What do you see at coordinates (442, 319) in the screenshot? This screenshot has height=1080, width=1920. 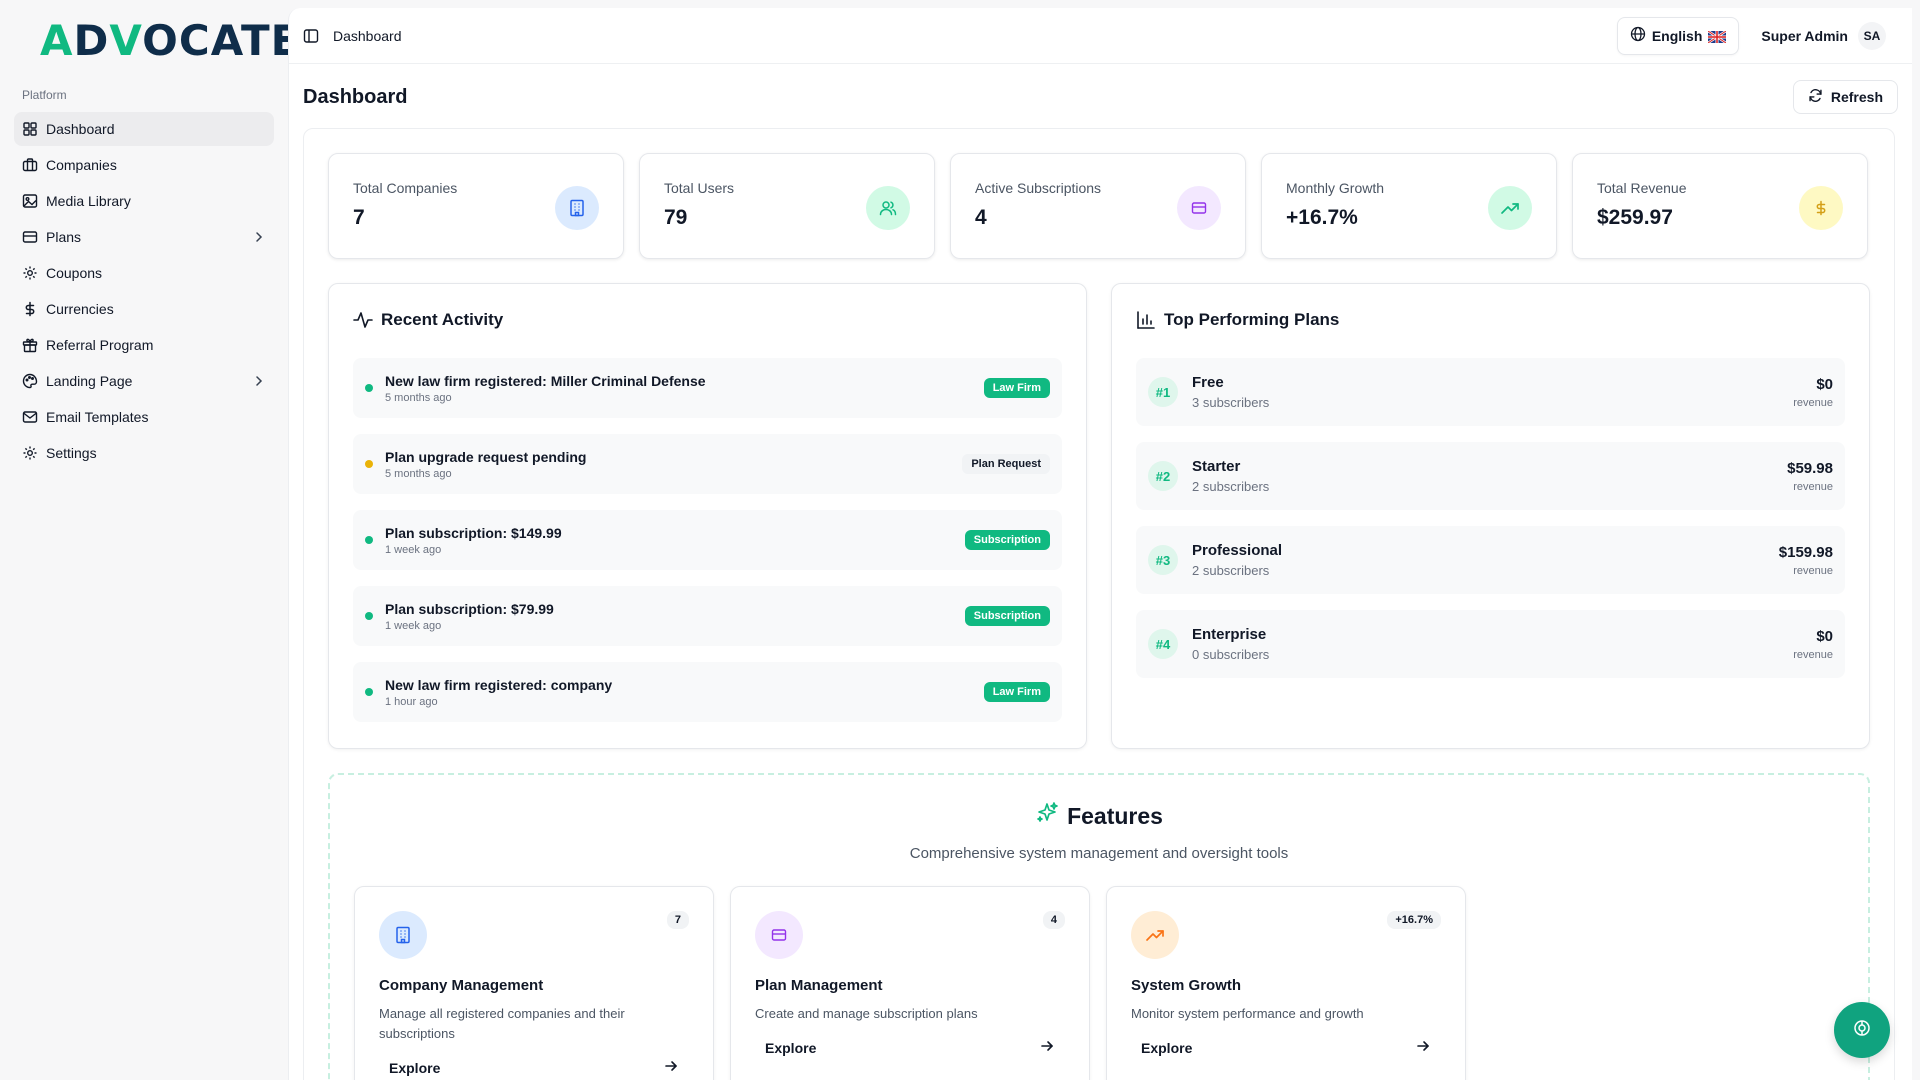 I see `recent-activity-title: Recent Activity` at bounding box center [442, 319].